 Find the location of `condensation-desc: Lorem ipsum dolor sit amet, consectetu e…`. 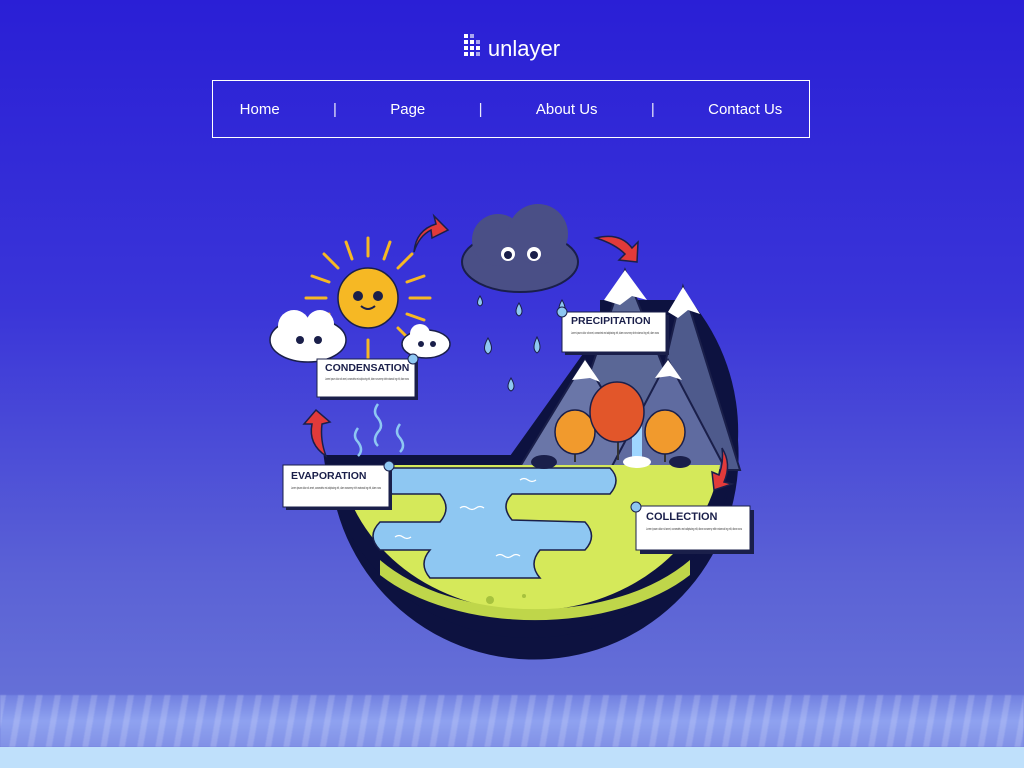

condensation-desc: Lorem ipsum dolor sit amet, consectetu e… is located at coordinates (367, 378).